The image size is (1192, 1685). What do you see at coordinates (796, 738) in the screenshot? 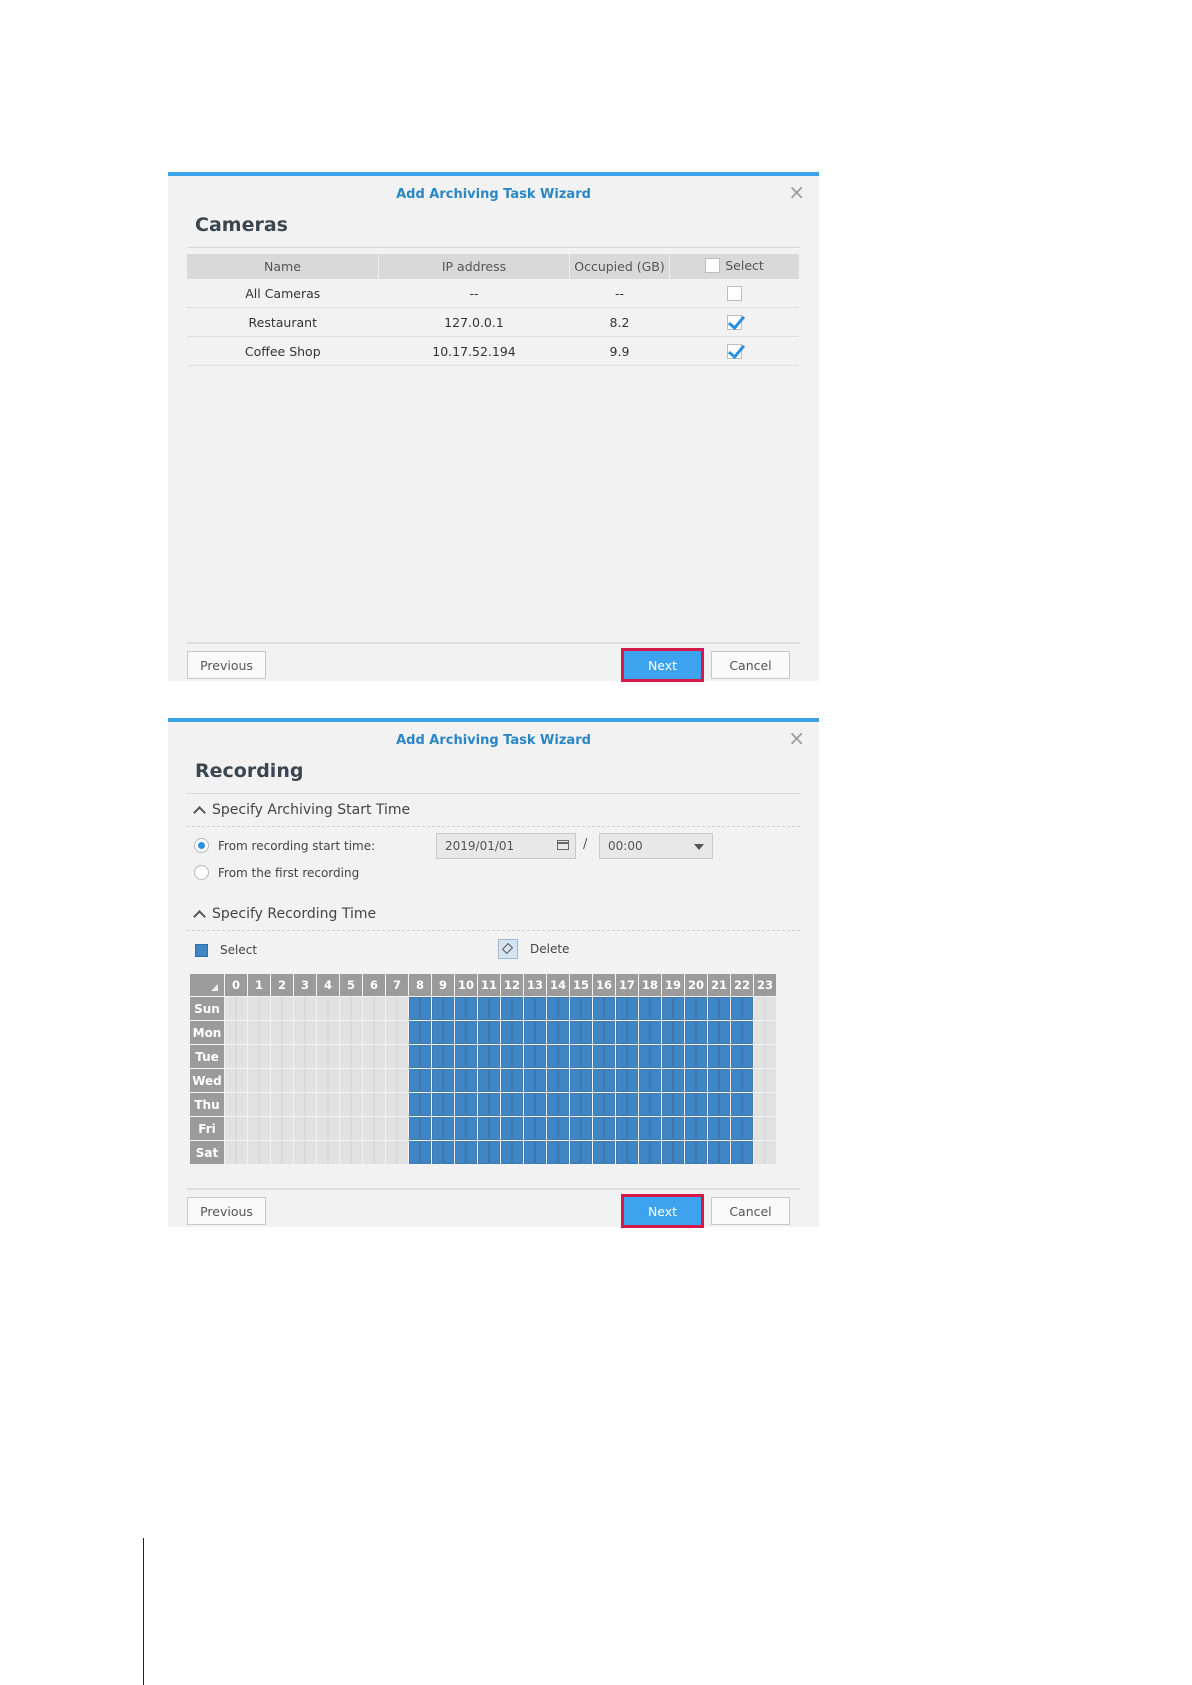
I see `close-icon: ×` at bounding box center [796, 738].